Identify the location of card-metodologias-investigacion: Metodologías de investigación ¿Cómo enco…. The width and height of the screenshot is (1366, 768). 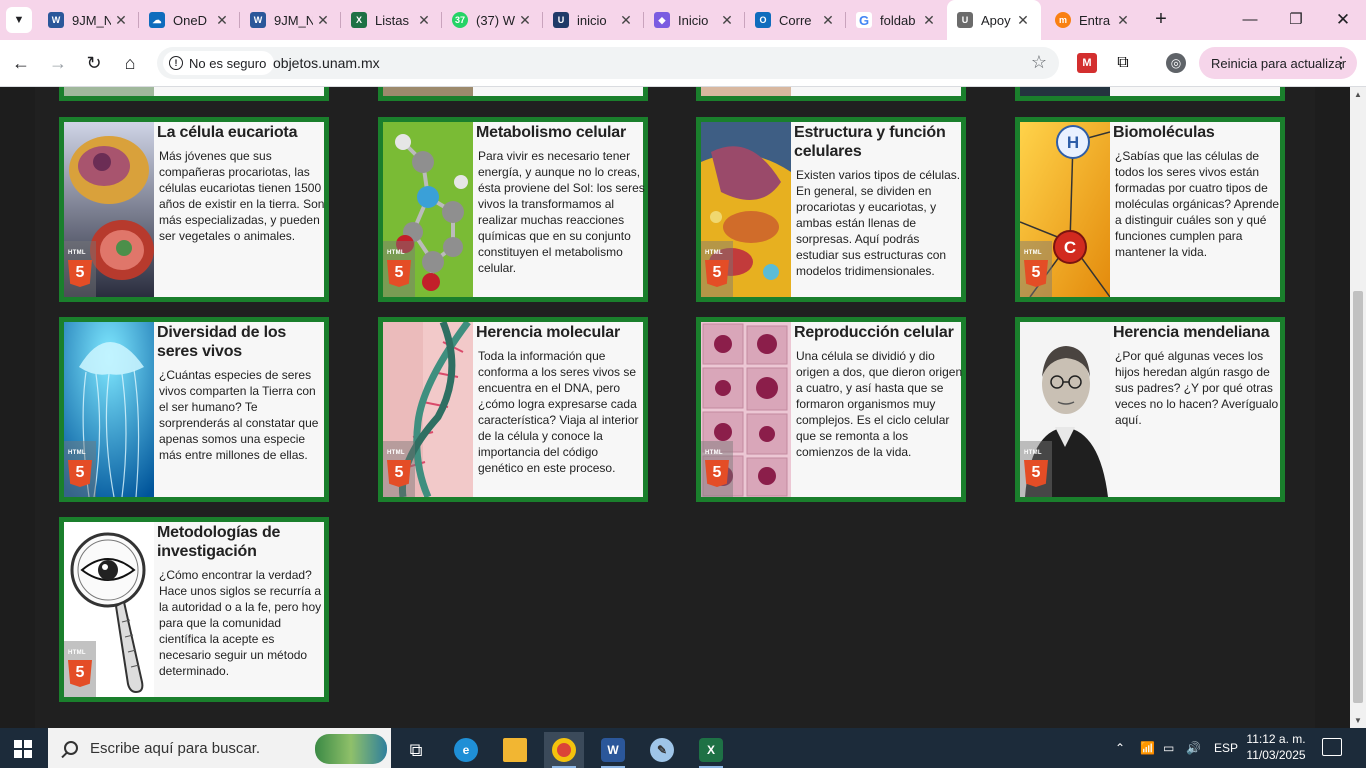
(194, 609).